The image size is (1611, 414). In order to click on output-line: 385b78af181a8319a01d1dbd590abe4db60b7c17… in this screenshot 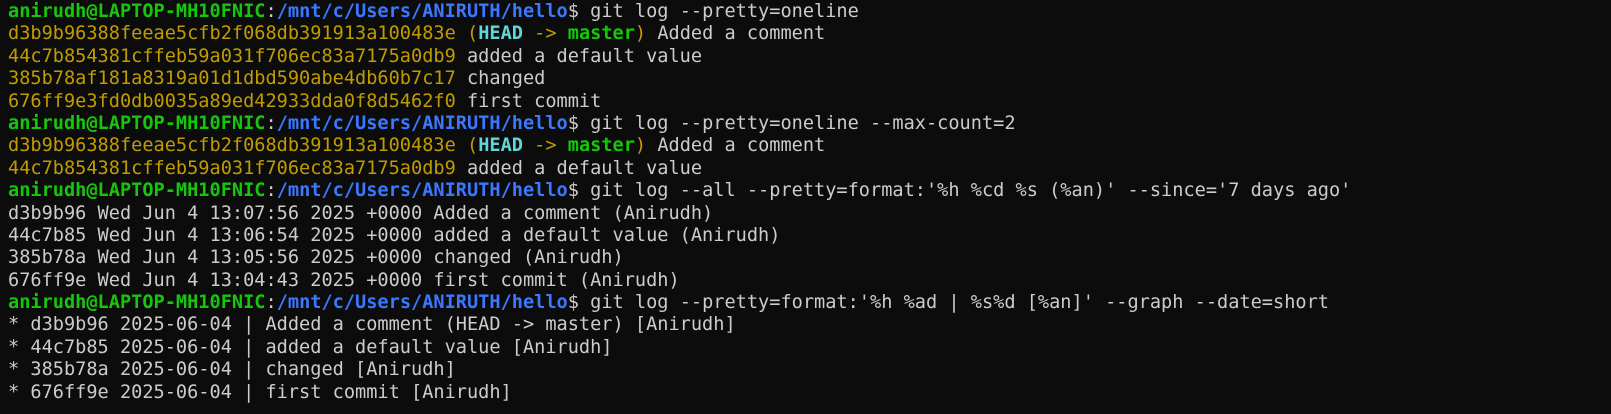, I will do `click(809, 79)`.